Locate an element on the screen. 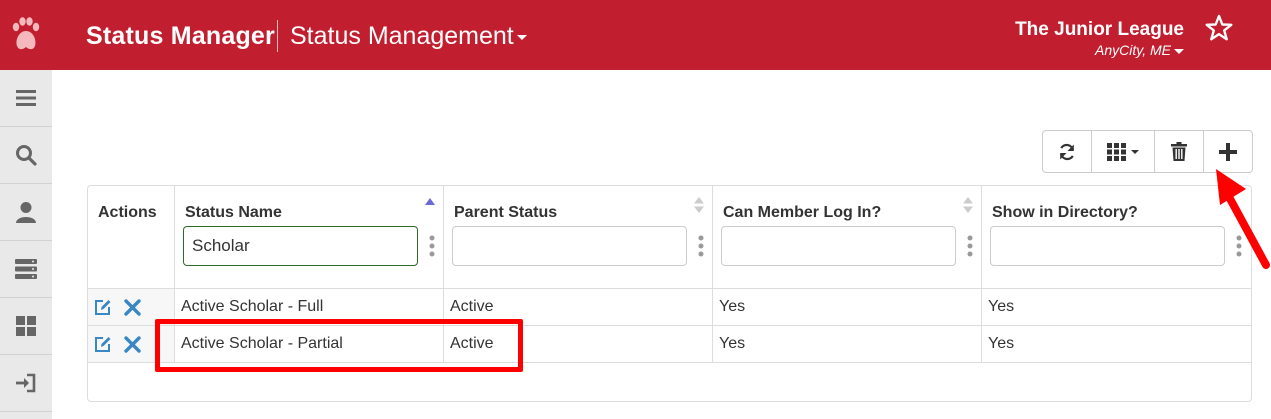 The image size is (1271, 419). can-log-in-filter-input is located at coordinates (838, 246).